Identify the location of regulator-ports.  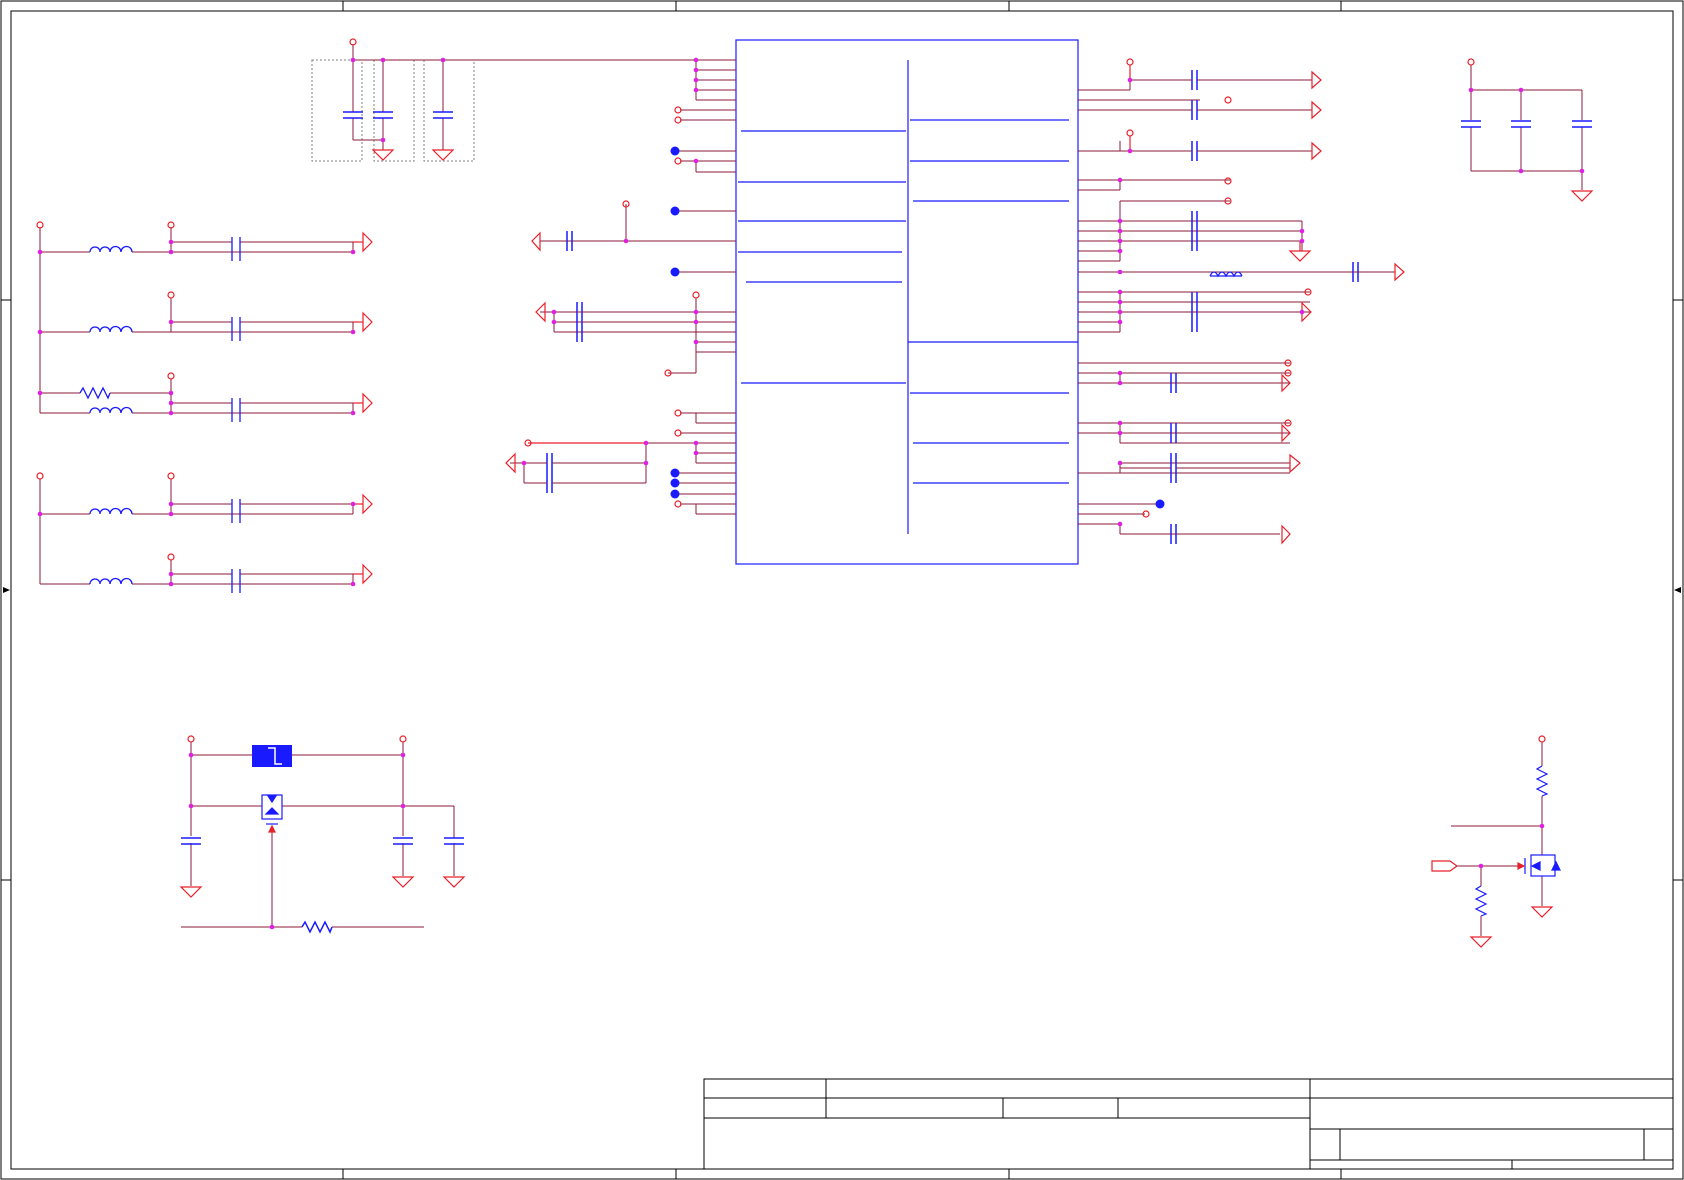
(322, 816).